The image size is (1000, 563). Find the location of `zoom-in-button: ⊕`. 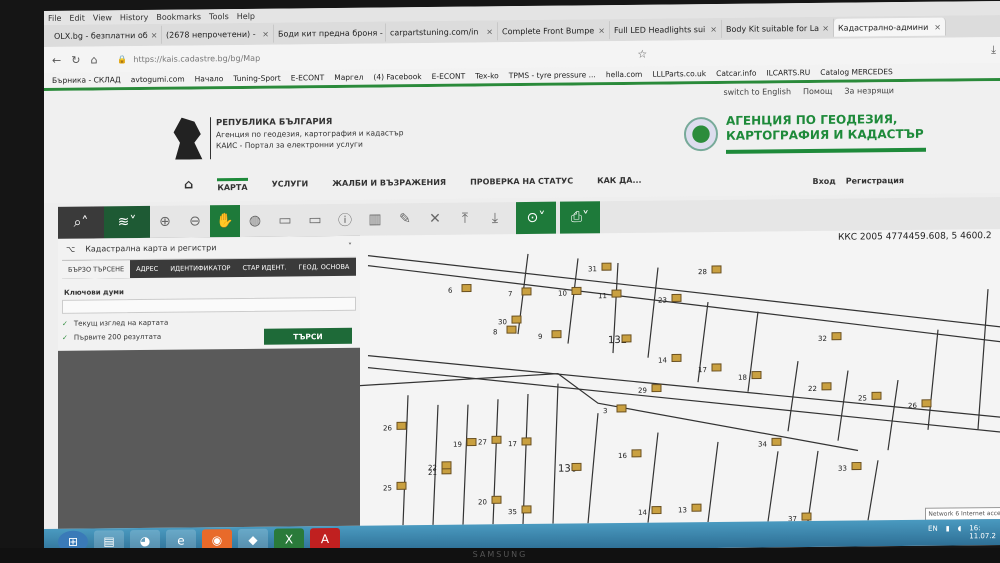

zoom-in-button: ⊕ is located at coordinates (165, 222).